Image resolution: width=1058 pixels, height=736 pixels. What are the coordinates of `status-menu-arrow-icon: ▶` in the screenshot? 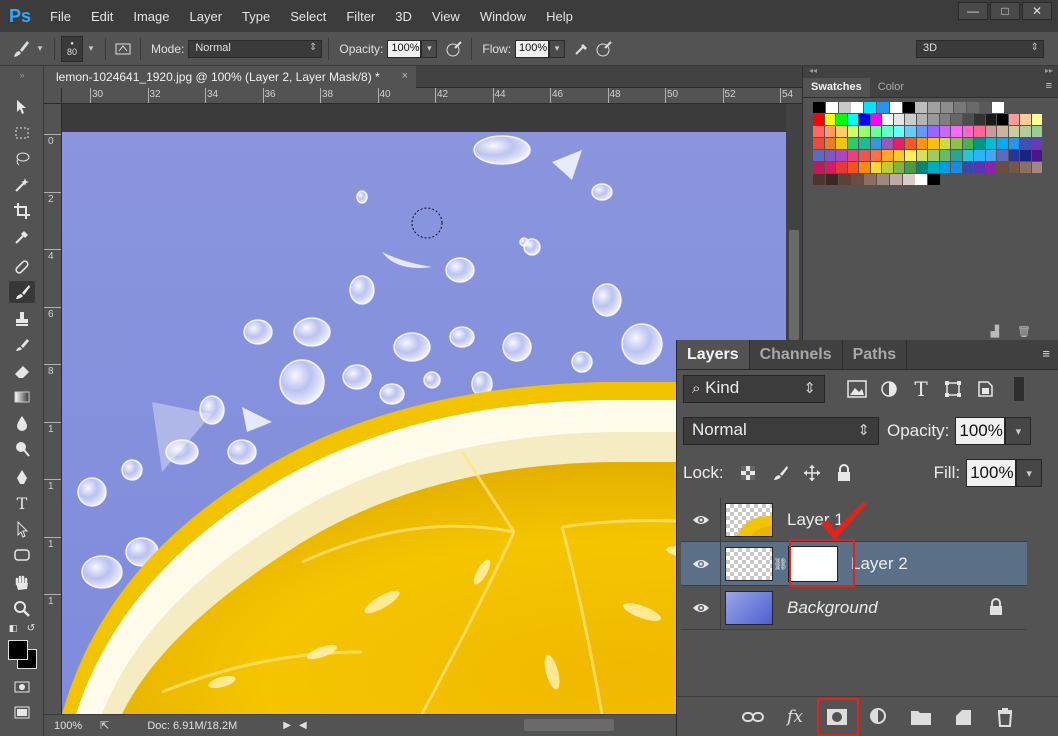 It's located at (287, 725).